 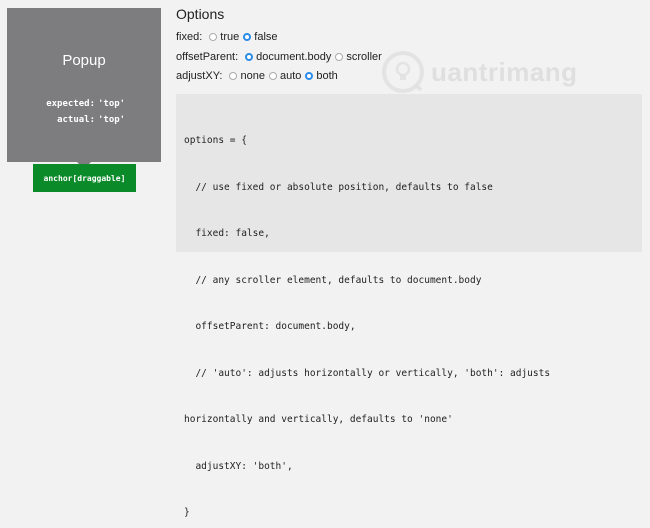 What do you see at coordinates (327, 76) in the screenshot?
I see `adjust-xy-both-label: both` at bounding box center [327, 76].